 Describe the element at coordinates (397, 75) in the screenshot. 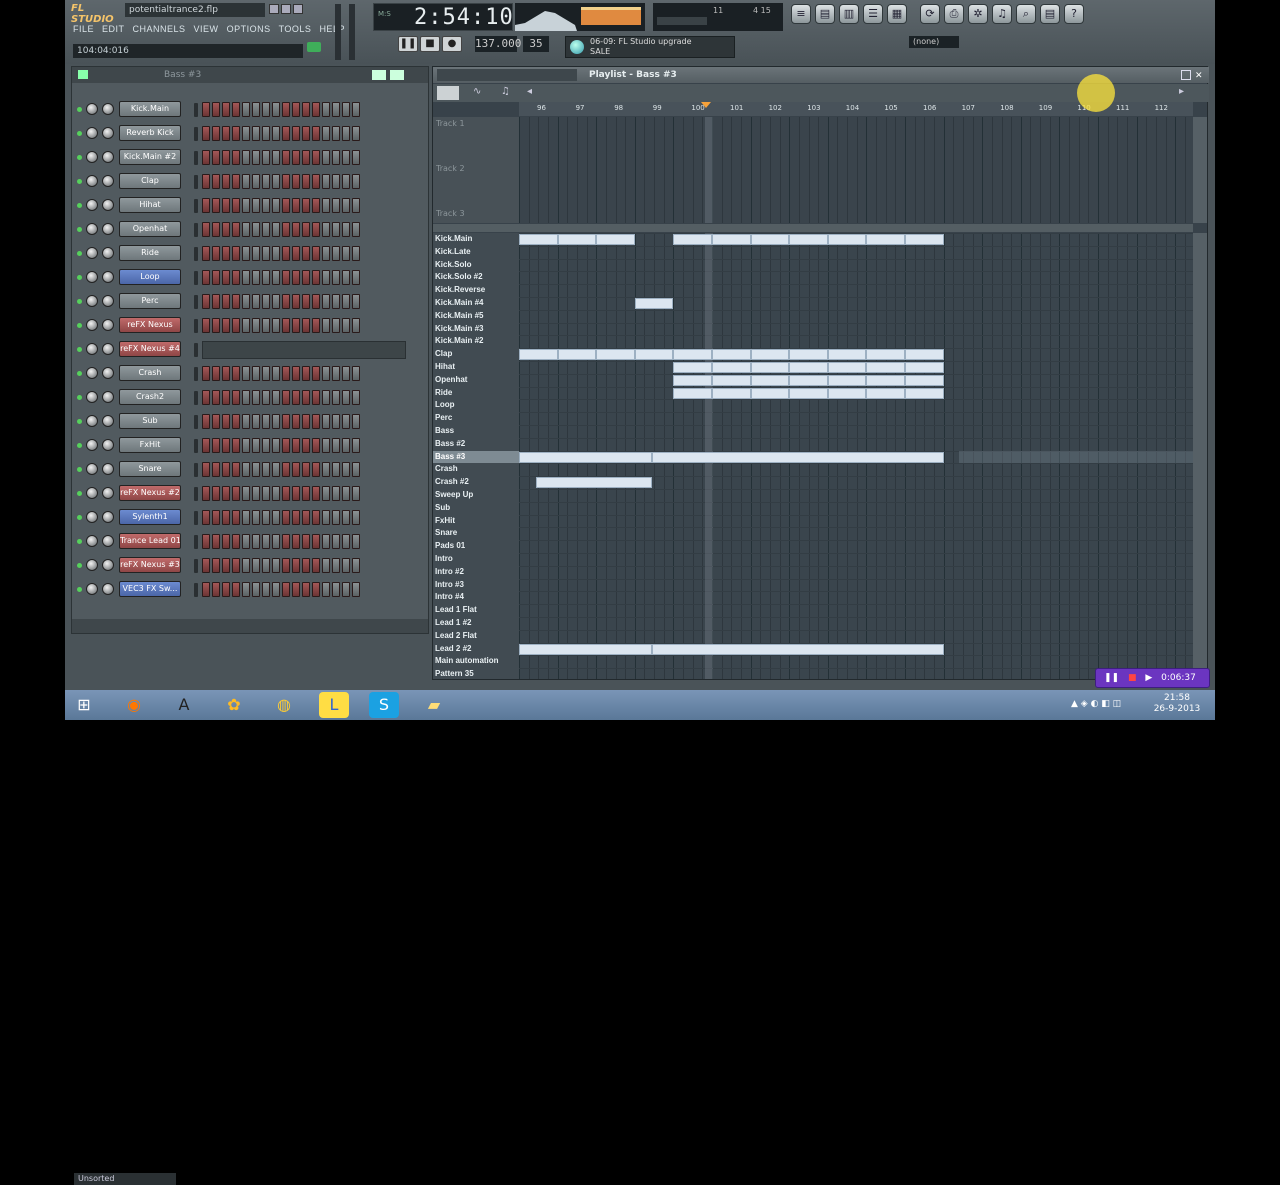

I see `keyboard-editor-icon` at that location.